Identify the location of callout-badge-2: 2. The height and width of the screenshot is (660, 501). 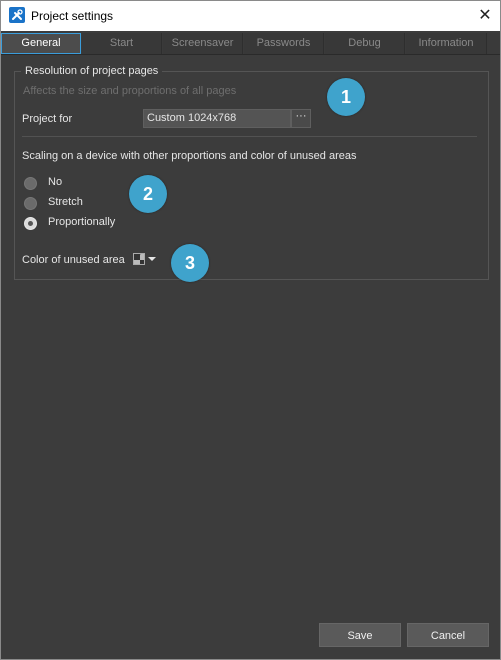
(148, 194).